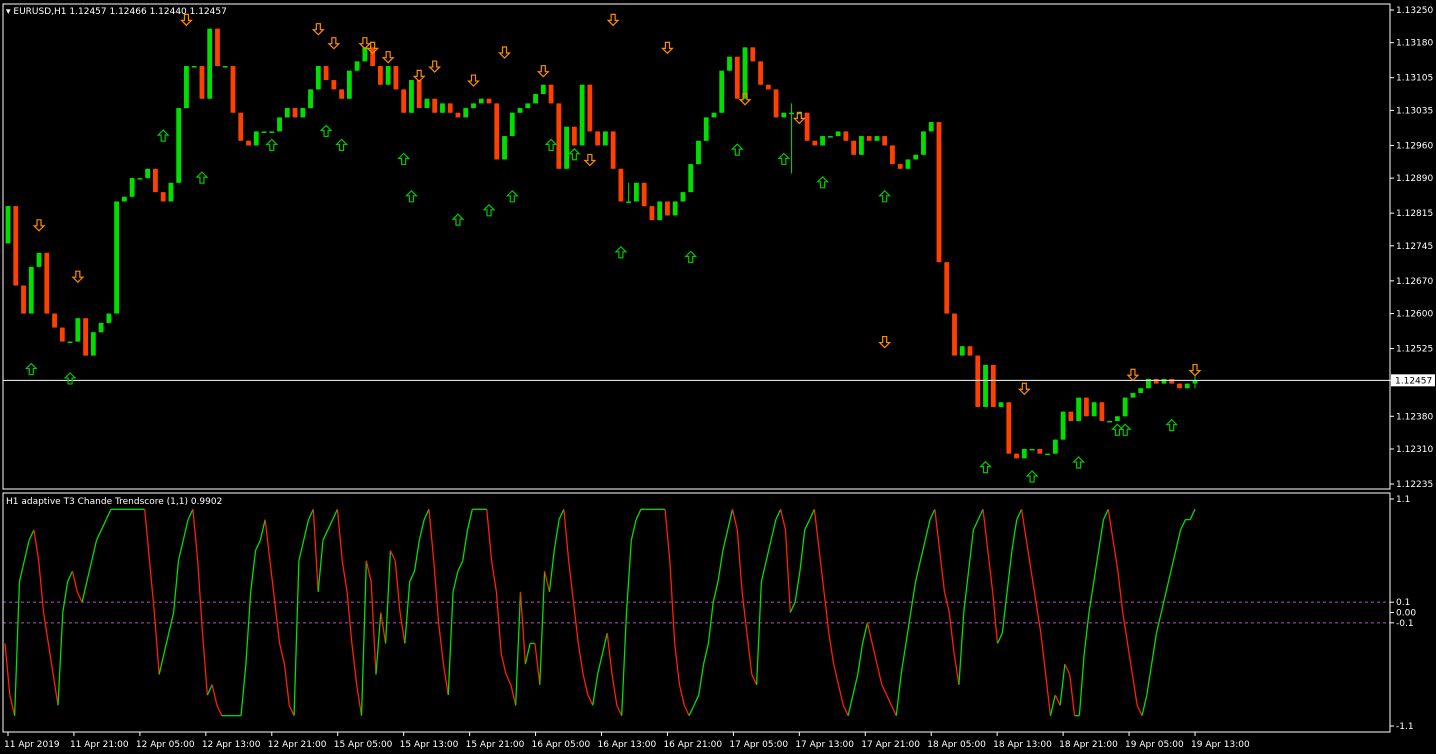 This screenshot has height=754, width=1436. I want to click on osc-tick-label: -0.1, so click(1405, 624).